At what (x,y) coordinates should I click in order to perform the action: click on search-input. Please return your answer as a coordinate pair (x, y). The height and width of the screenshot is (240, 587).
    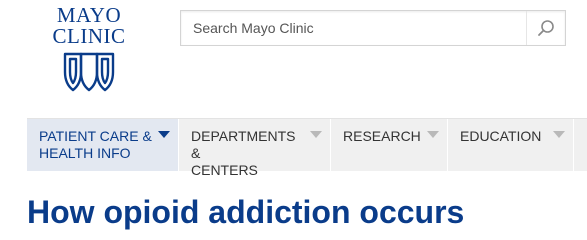
    Looking at the image, I should click on (351, 28).